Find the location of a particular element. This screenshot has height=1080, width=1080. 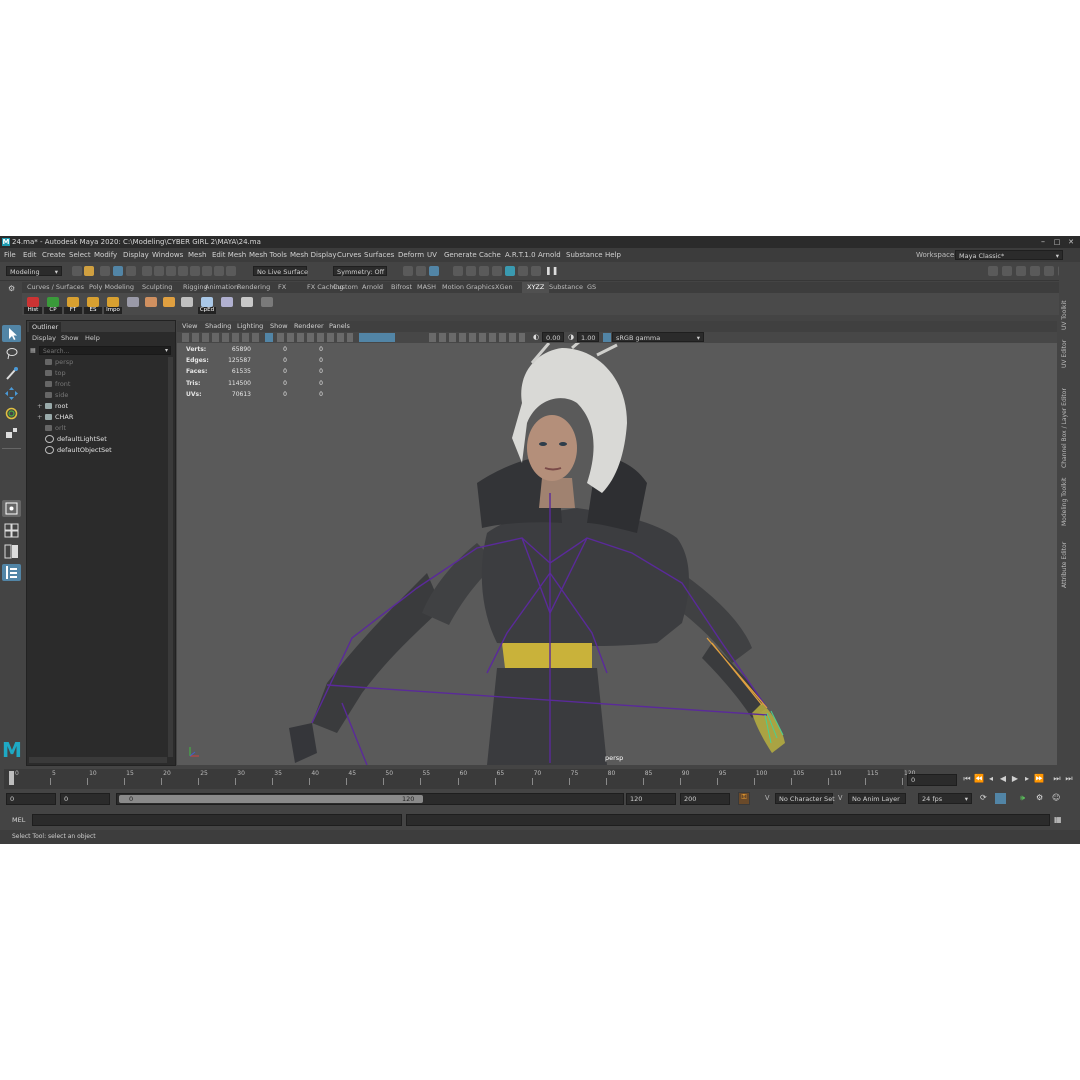

snap-point-icon is located at coordinates (195, 271).